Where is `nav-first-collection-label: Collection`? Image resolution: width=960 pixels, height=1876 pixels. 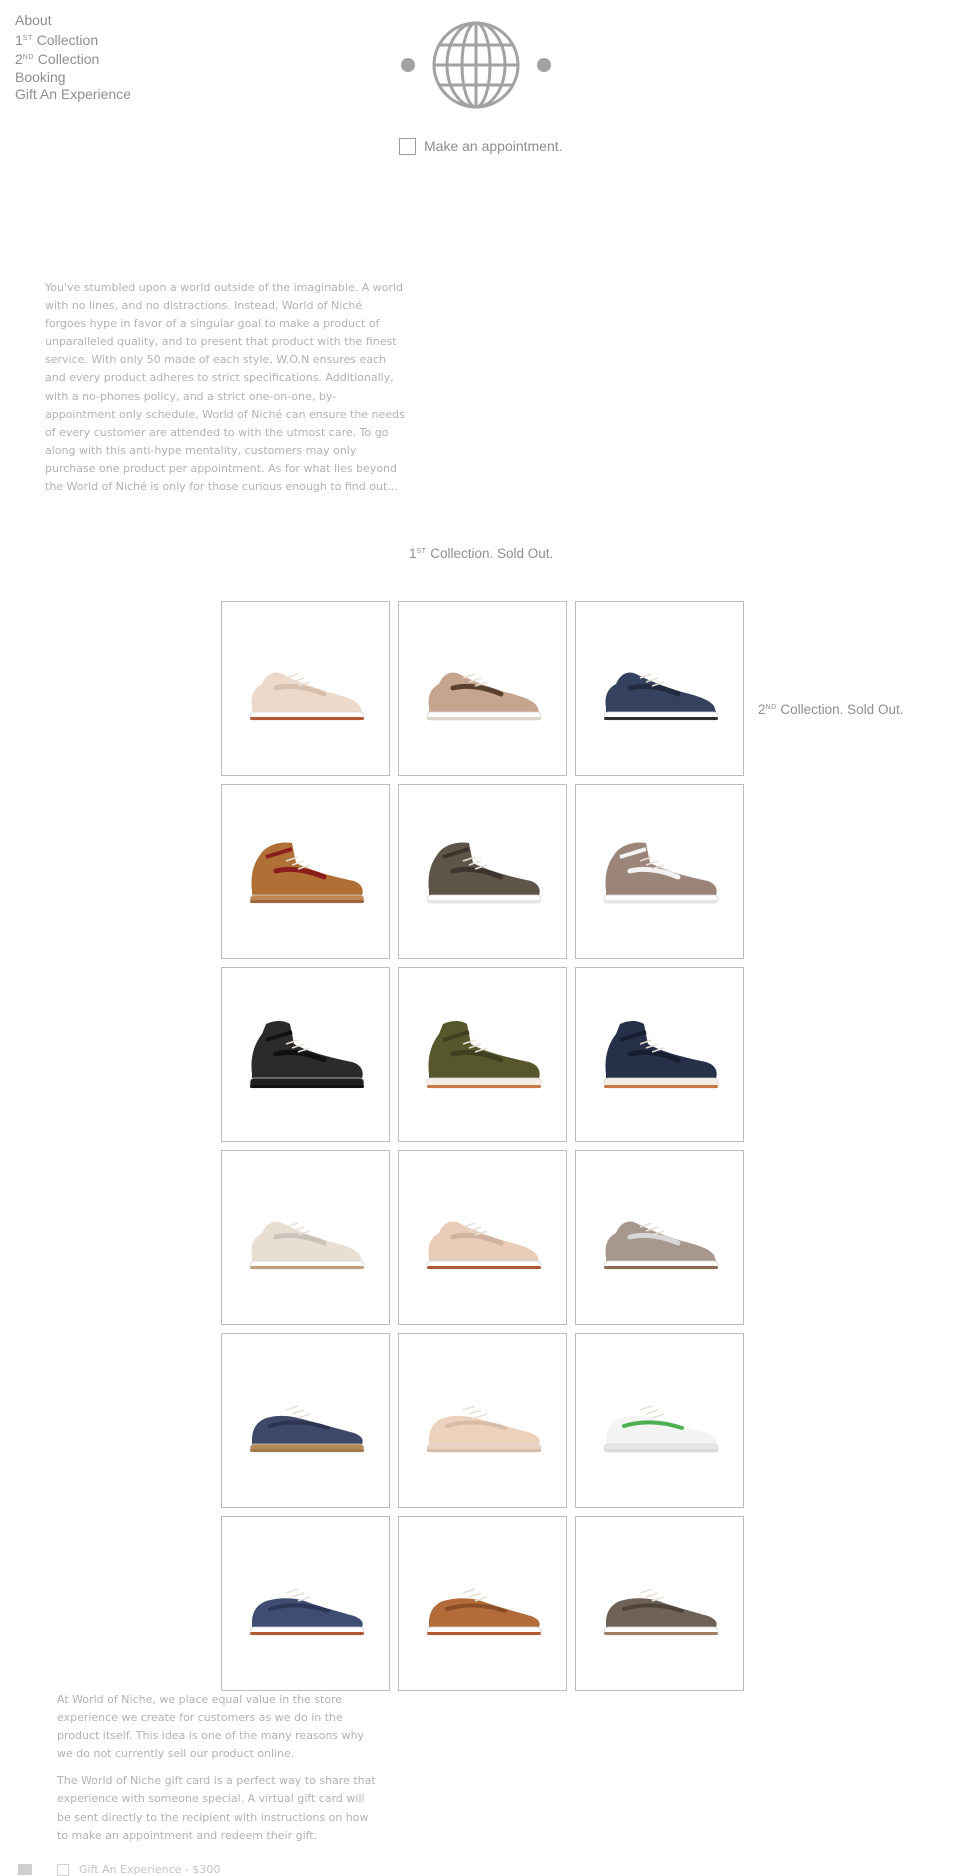 nav-first-collection-label: Collection is located at coordinates (65, 39).